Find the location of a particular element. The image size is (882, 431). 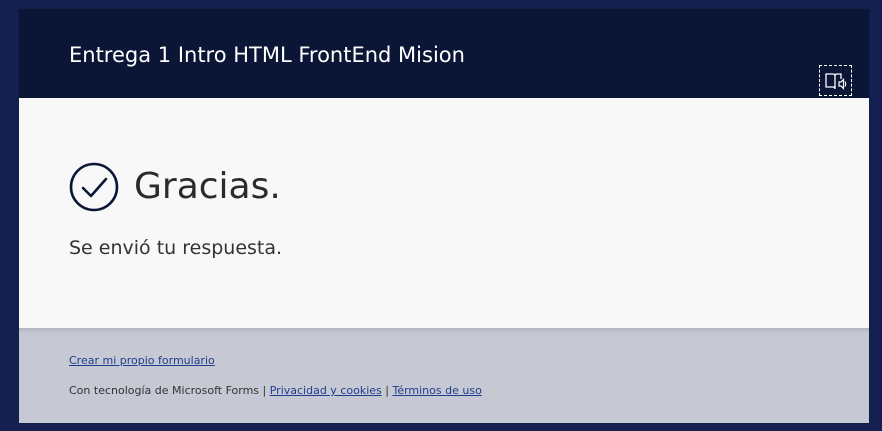

immersive-reader-icon is located at coordinates (835, 81).